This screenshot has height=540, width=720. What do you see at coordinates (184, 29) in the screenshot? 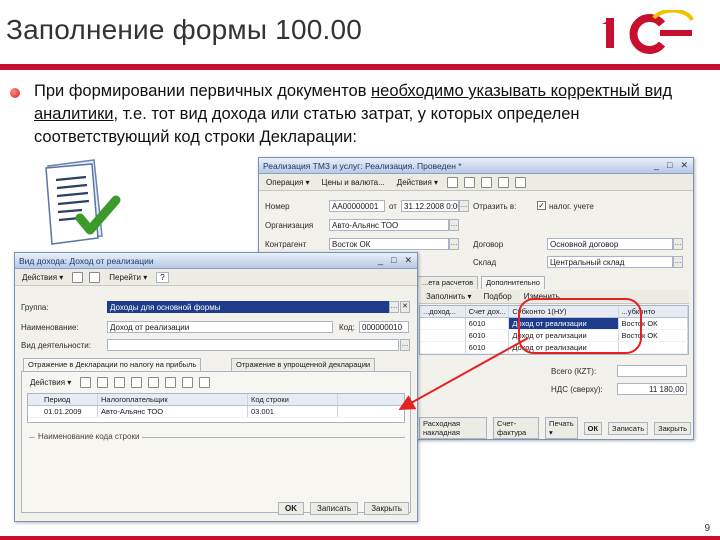
I see `slide-title: Заполнение формы 100.00` at bounding box center [184, 29].